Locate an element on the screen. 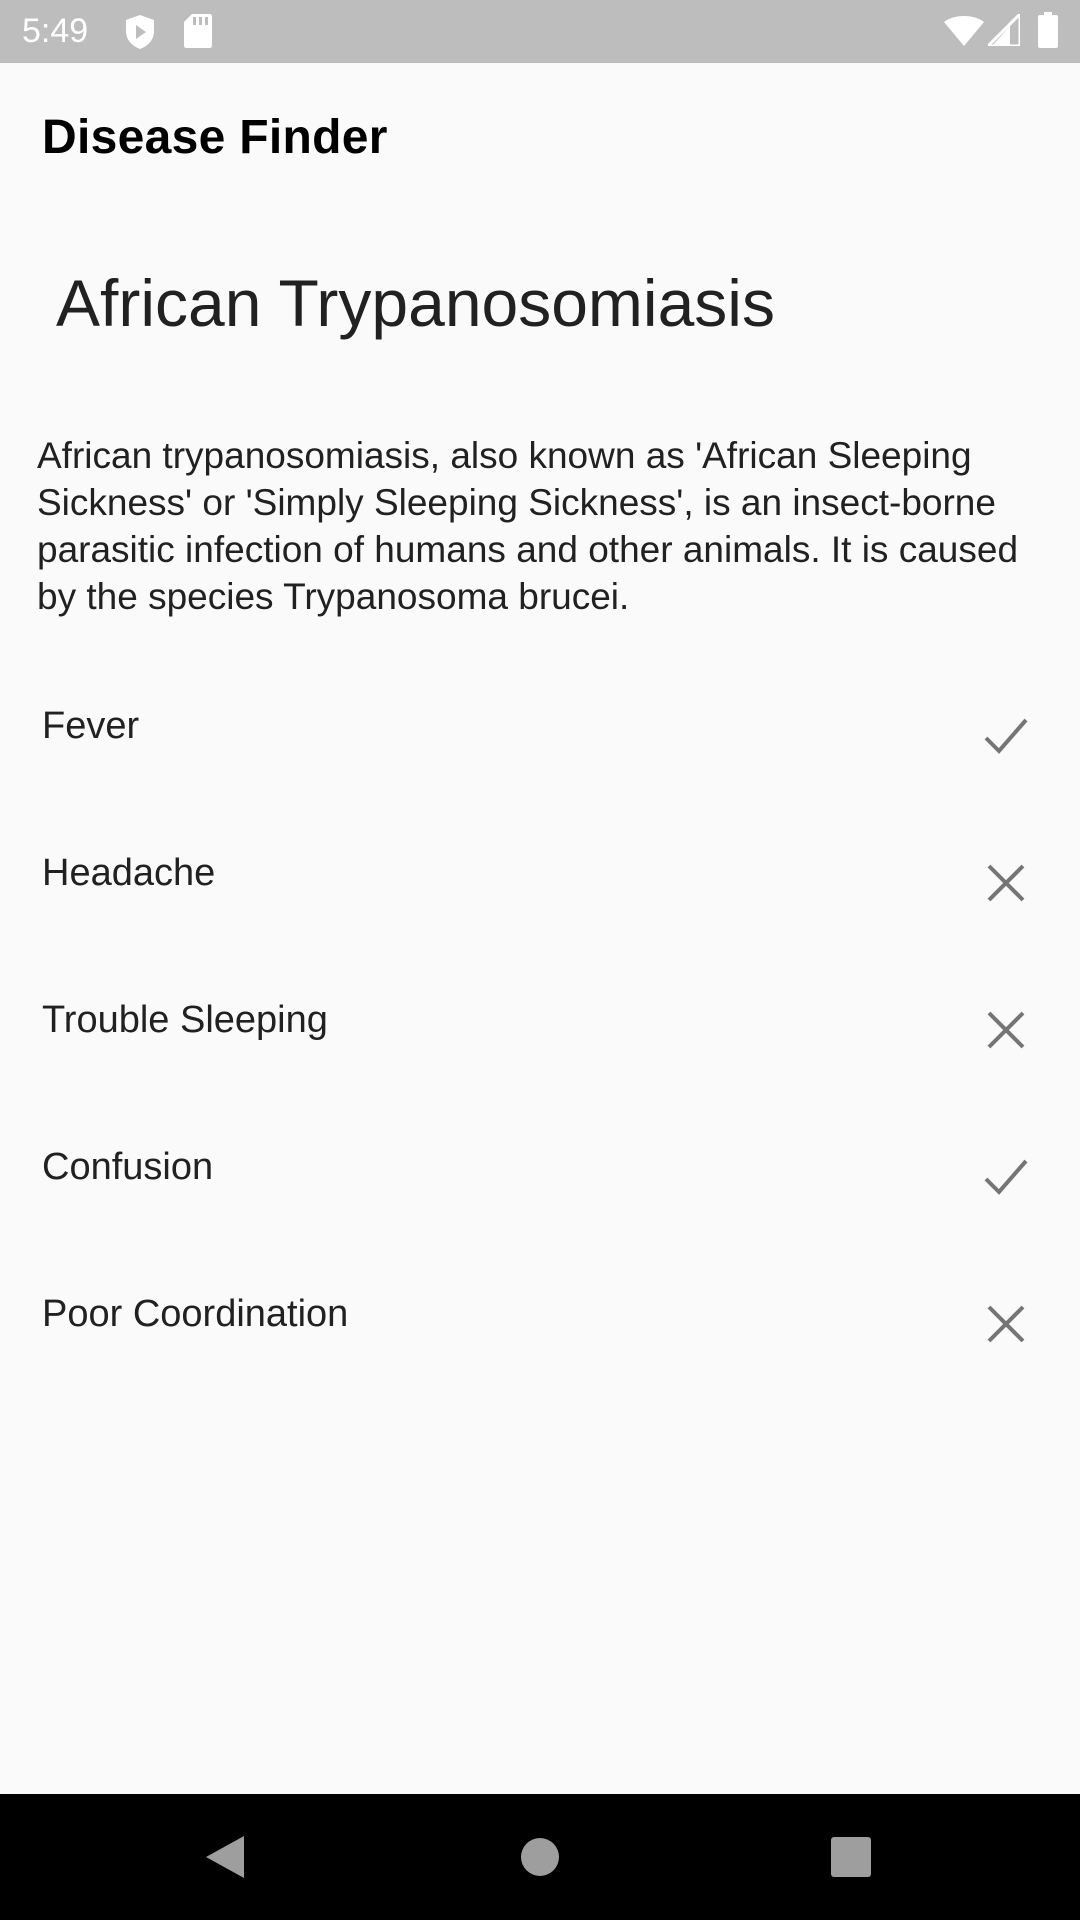 The image size is (1080, 1920). status-time: 5:49 is located at coordinates (55, 31).